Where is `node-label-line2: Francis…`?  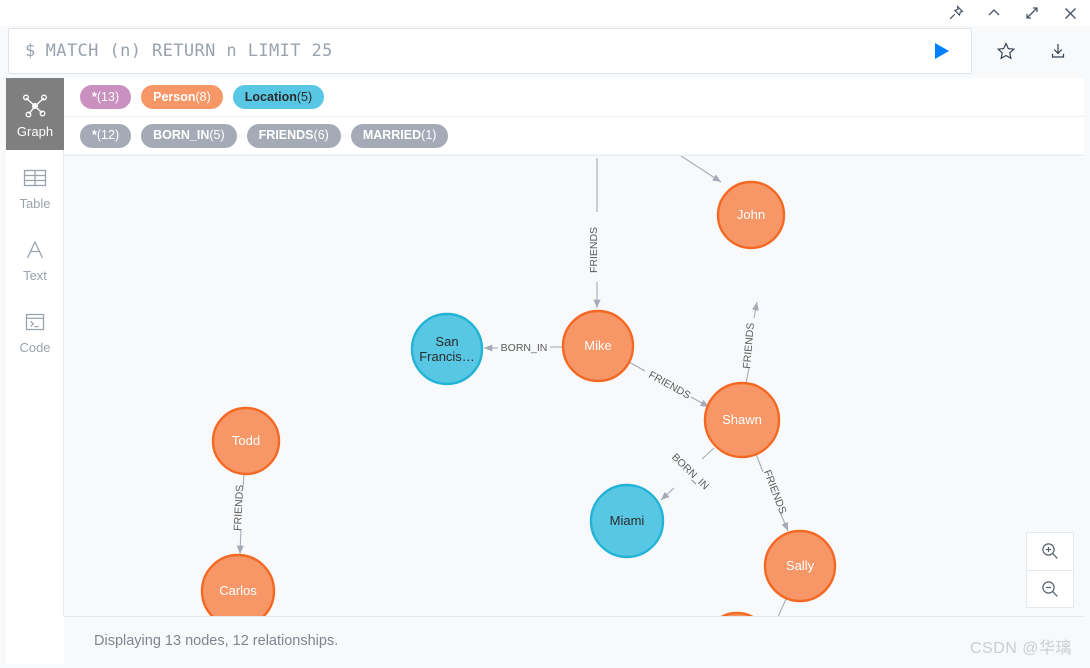 node-label-line2: Francis… is located at coordinates (447, 356).